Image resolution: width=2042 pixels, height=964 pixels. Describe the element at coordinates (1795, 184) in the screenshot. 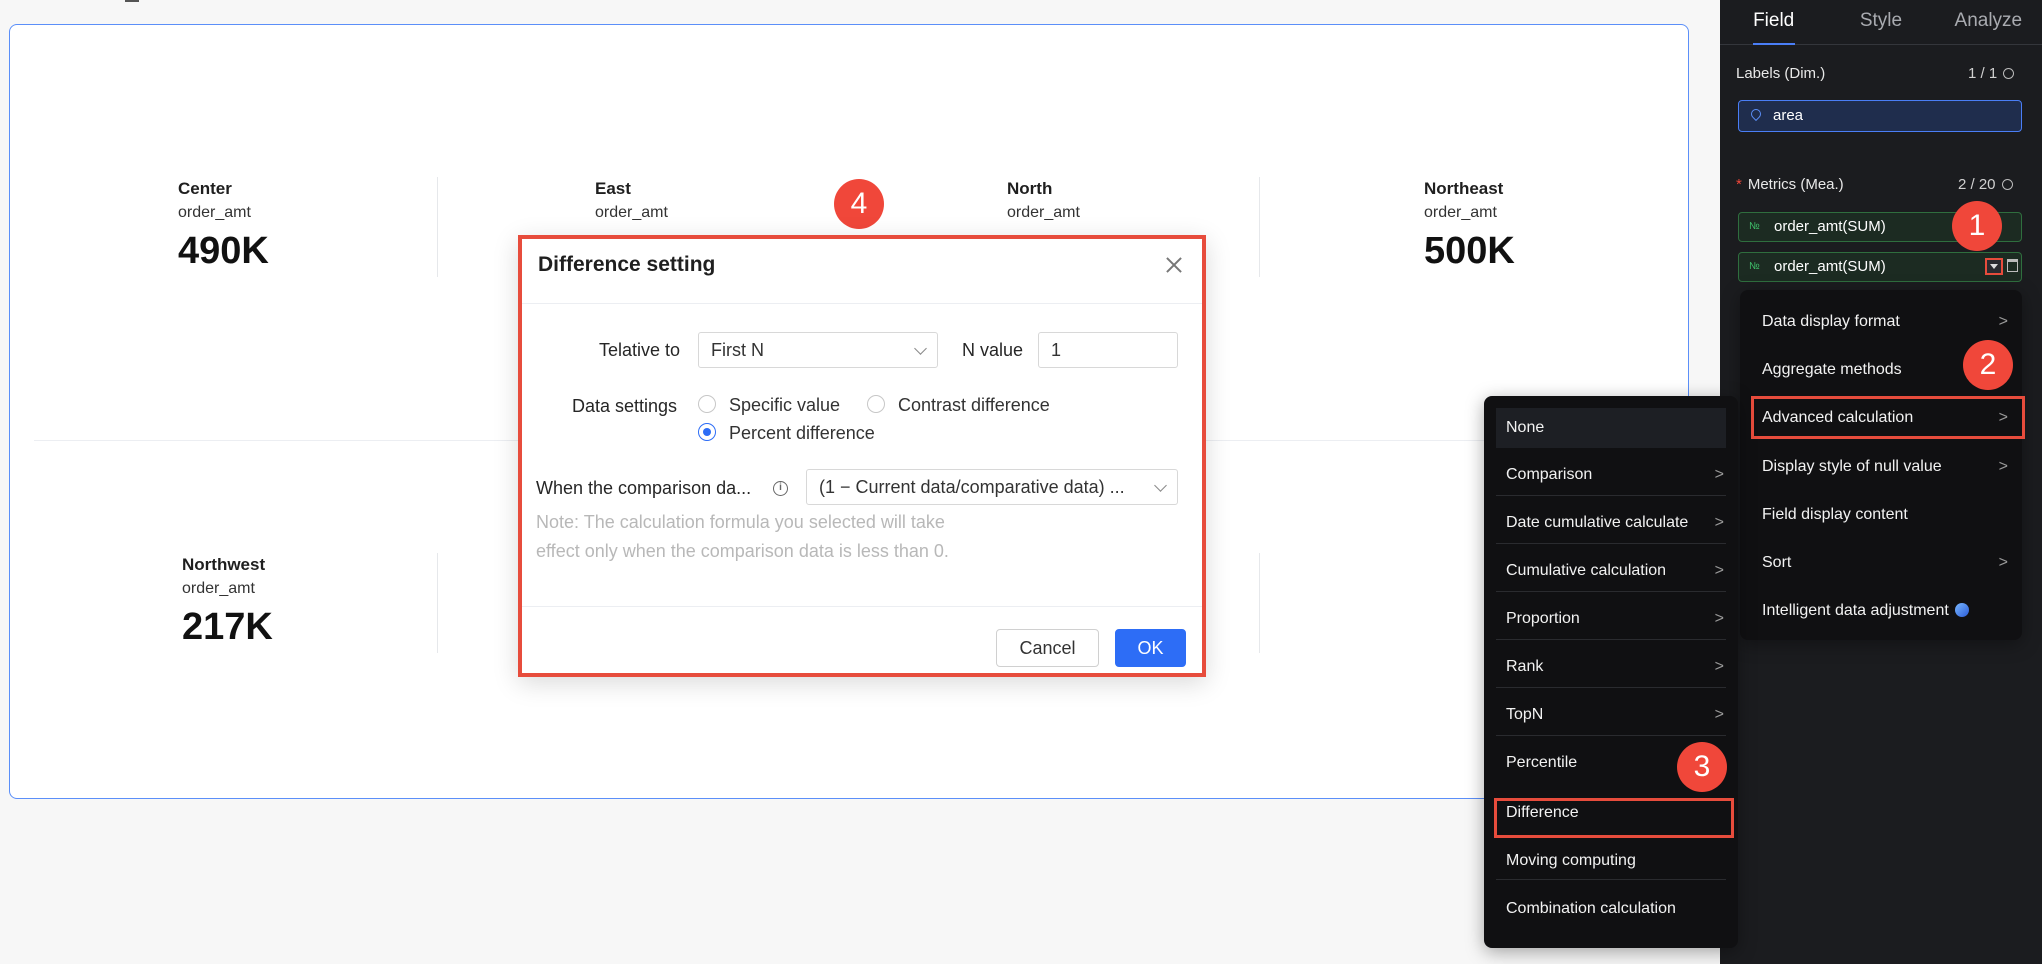

I see `metrics-title-text: Metrics (Mea.)` at that location.